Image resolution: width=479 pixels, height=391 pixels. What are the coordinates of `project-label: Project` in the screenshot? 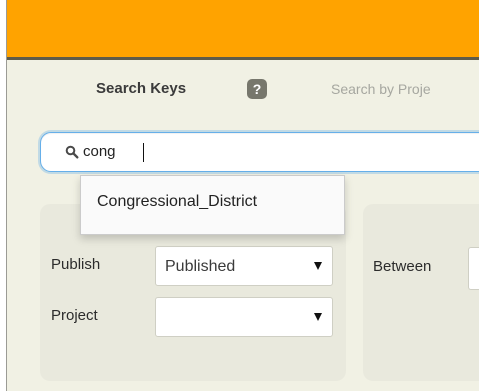 It's located at (74, 315).